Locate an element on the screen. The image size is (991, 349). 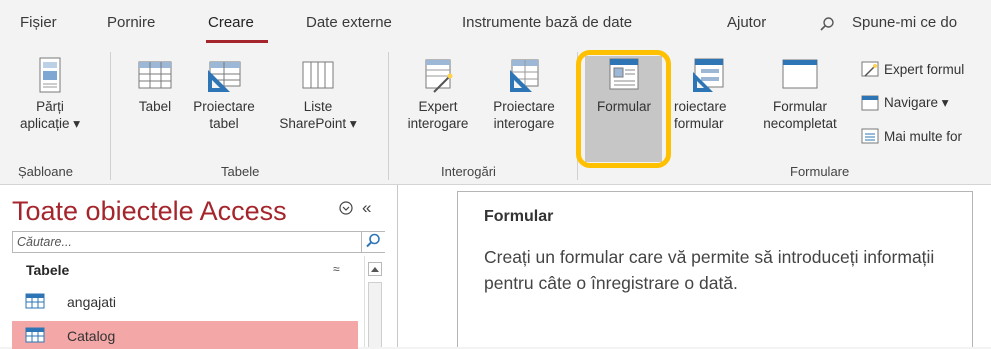
query-wizard-icon is located at coordinates (439, 76).